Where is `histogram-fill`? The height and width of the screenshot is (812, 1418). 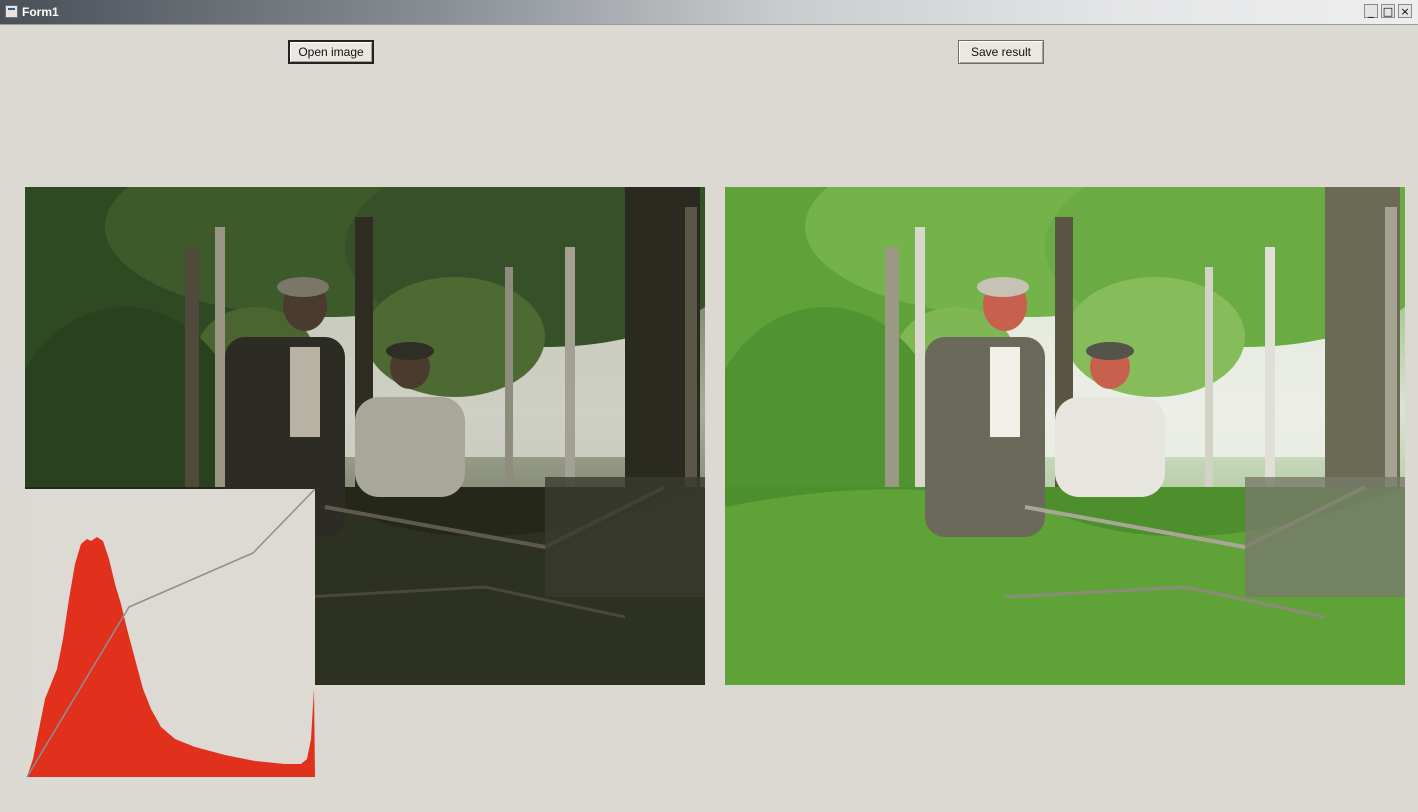
histogram-fill is located at coordinates (171, 657).